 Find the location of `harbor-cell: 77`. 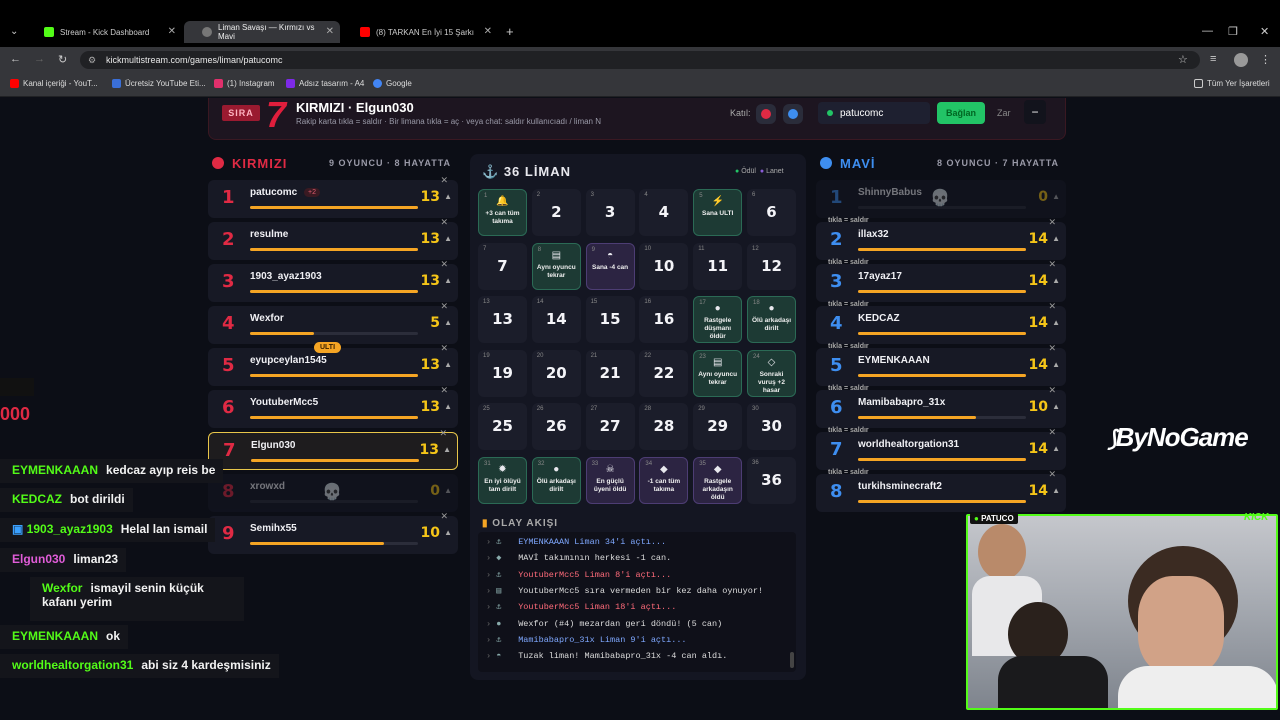

harbor-cell: 77 is located at coordinates (502, 266).